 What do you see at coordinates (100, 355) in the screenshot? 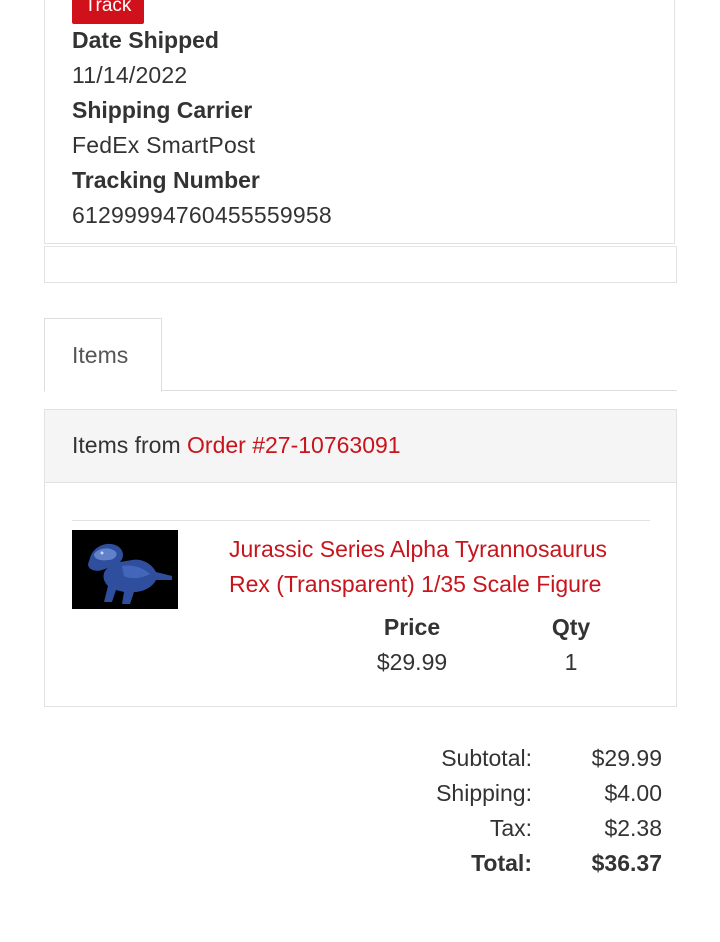
I see `tab-items-label: Items` at bounding box center [100, 355].